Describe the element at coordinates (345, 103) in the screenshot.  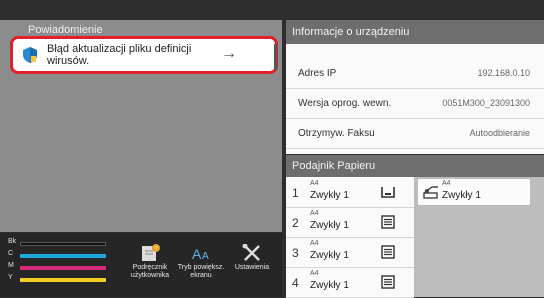
I see `info-label: Wersja oprog. wewn.` at that location.